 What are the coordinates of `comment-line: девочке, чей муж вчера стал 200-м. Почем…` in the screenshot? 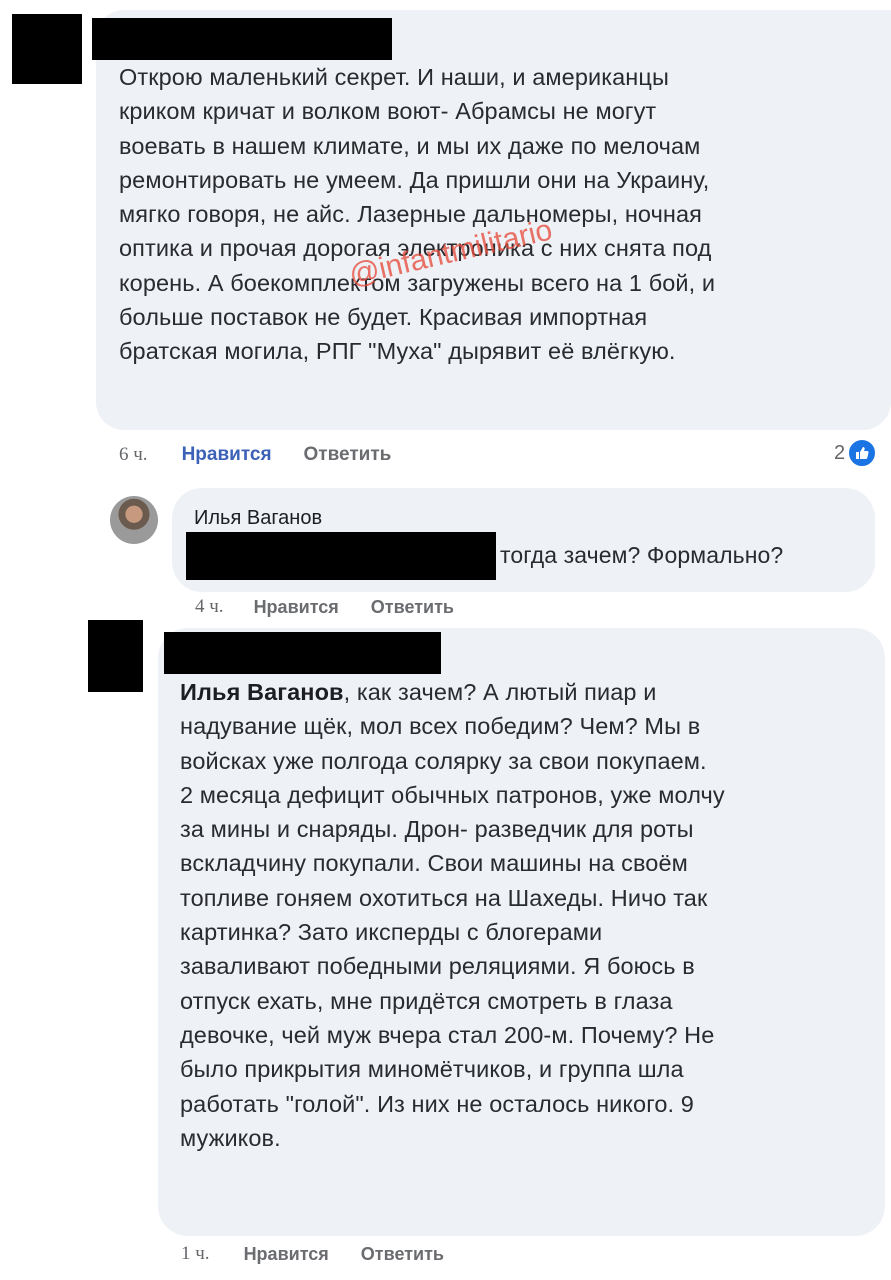 It's located at (447, 1034).